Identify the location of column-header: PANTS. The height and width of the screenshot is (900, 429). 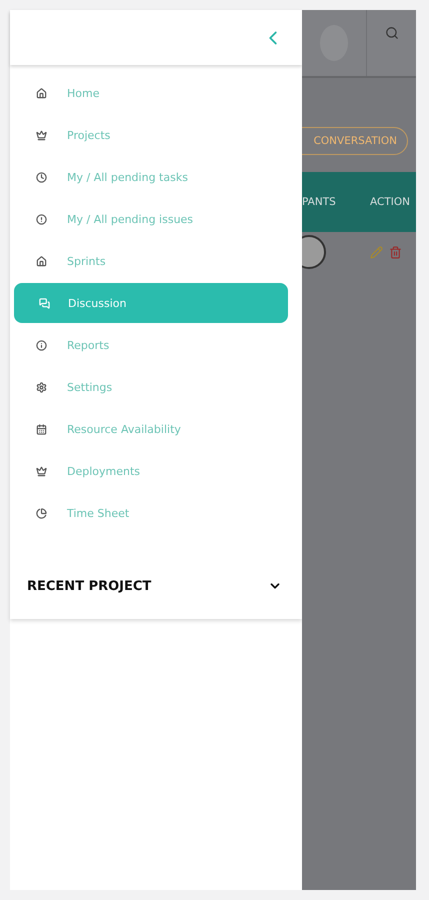
(319, 202).